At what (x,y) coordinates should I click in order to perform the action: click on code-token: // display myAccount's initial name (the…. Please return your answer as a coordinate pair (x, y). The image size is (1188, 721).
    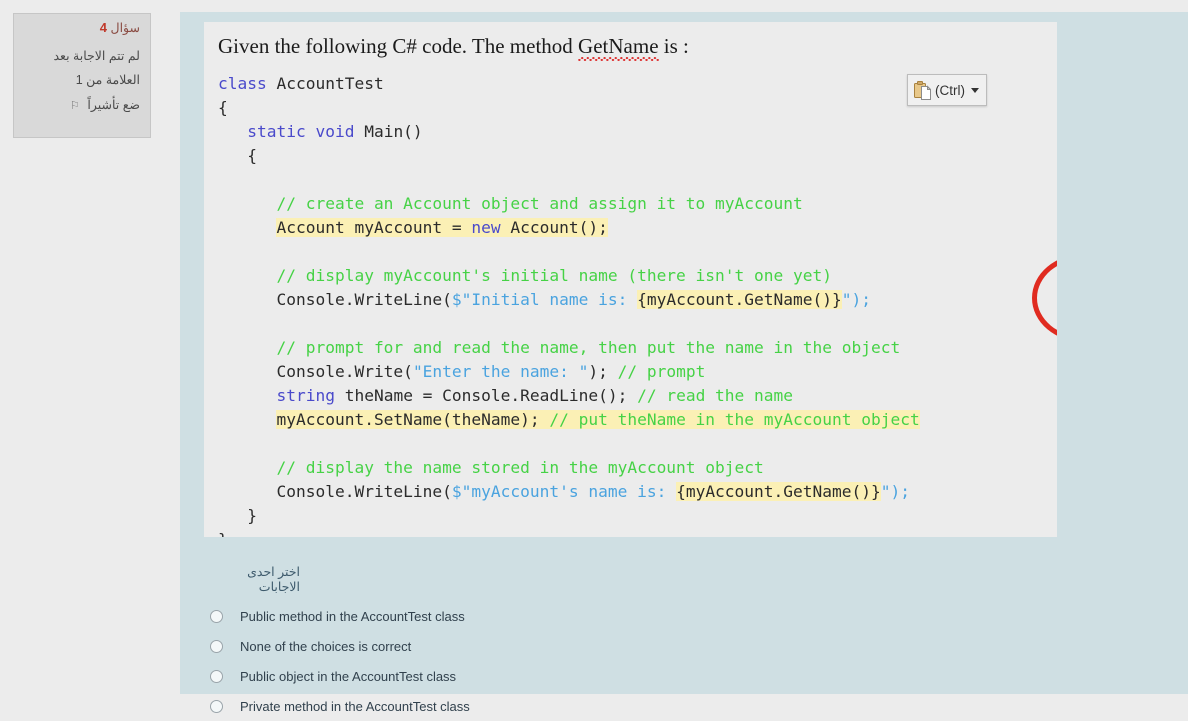
    Looking at the image, I should click on (554, 275).